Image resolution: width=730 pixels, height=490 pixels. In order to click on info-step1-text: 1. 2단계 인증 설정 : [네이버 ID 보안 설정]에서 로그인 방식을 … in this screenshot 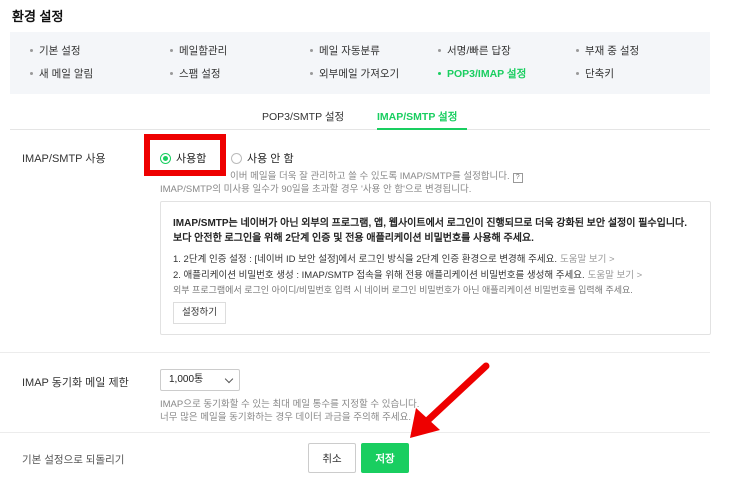, I will do `click(365, 259)`.